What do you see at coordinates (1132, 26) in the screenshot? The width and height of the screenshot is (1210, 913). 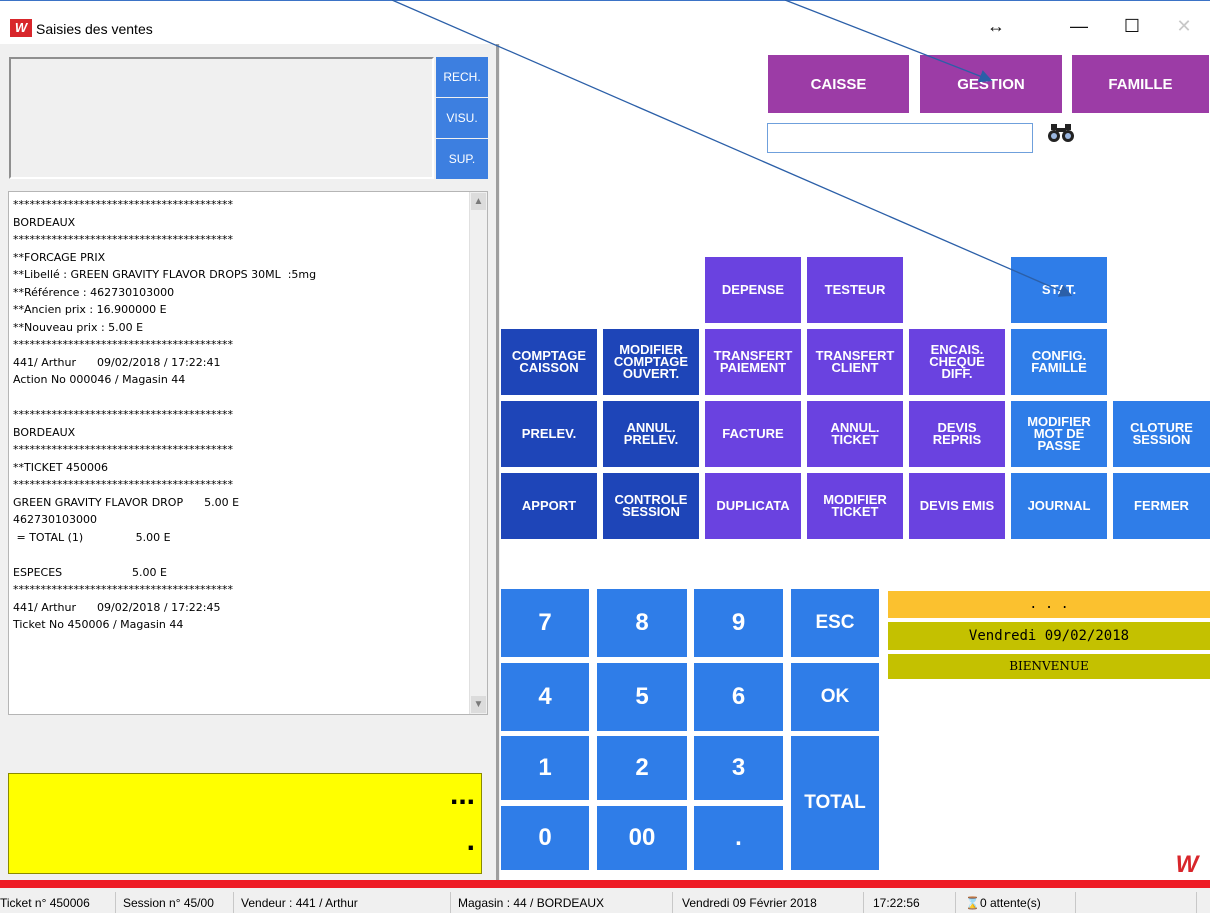 I see `maximize-button: ☐` at bounding box center [1132, 26].